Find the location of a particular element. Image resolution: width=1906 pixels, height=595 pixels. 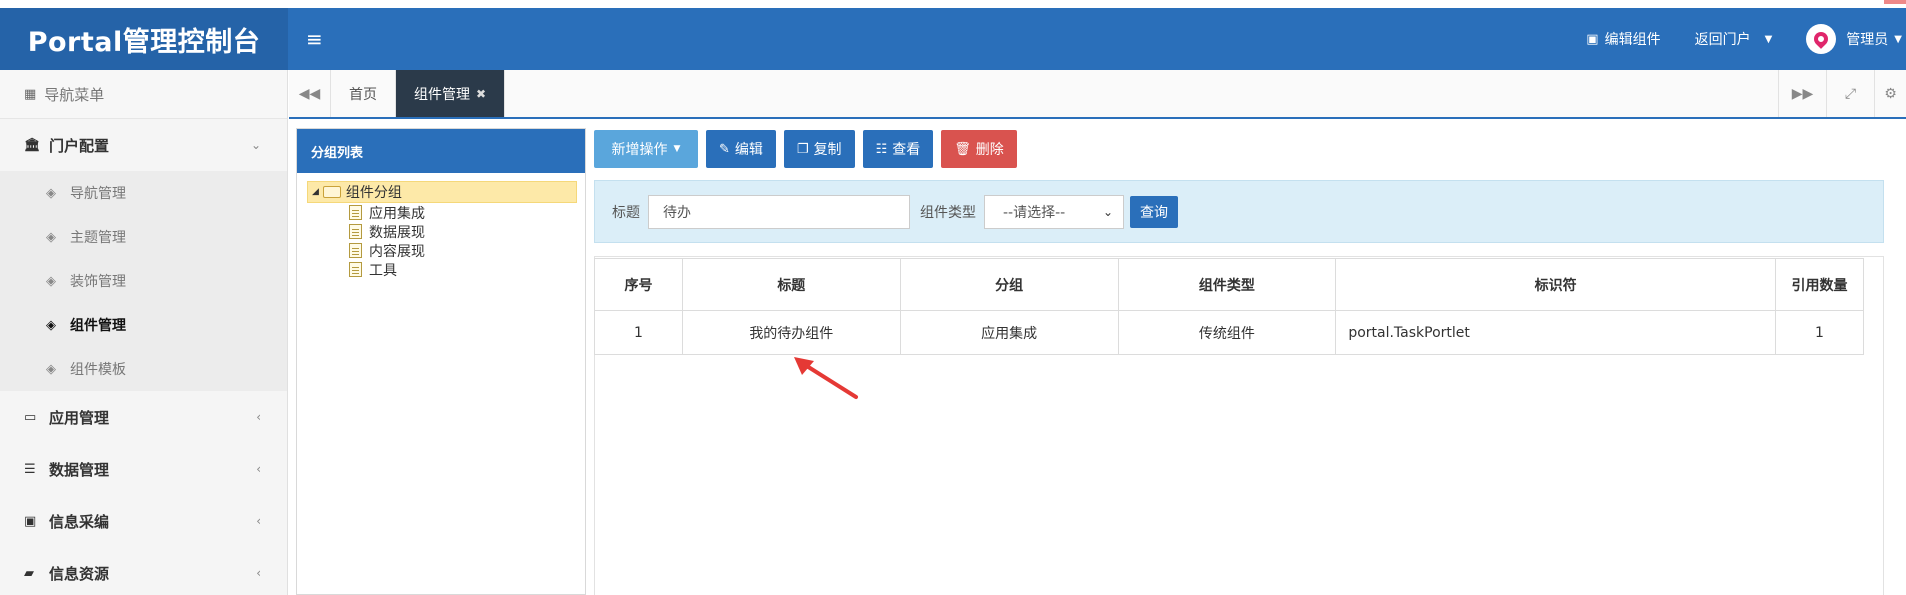

back-portal-dropdown: 返回门户 ▼ is located at coordinates (1734, 39).